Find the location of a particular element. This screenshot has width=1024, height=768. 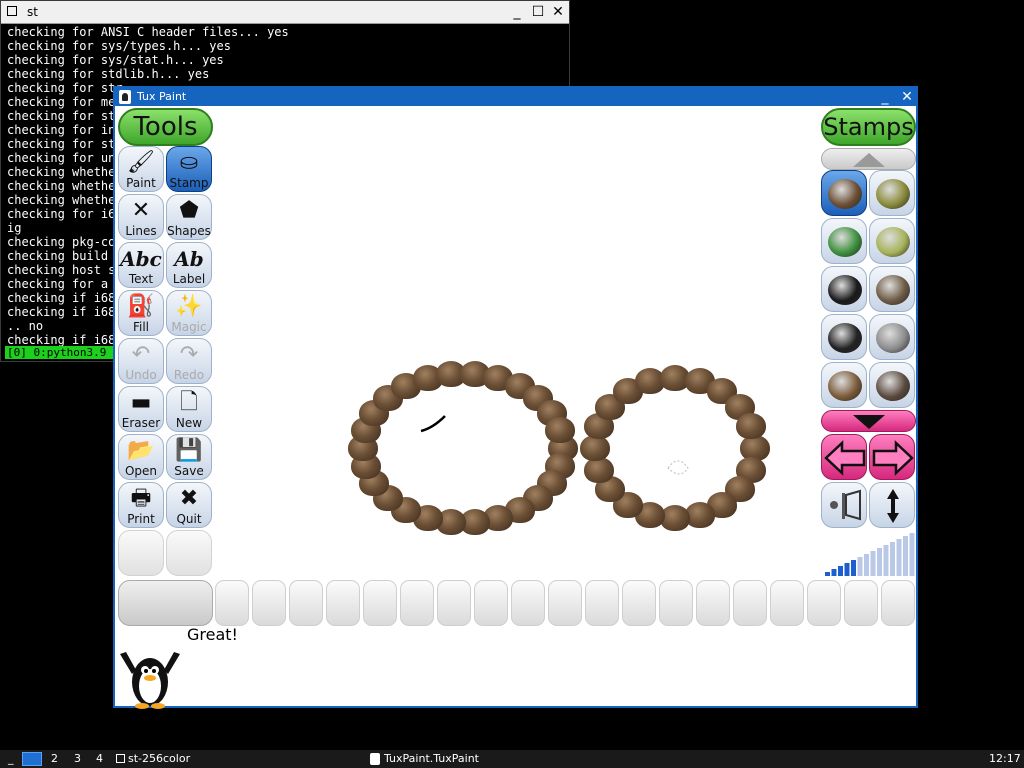

stamps-title: Stamps is located at coordinates (868, 127).